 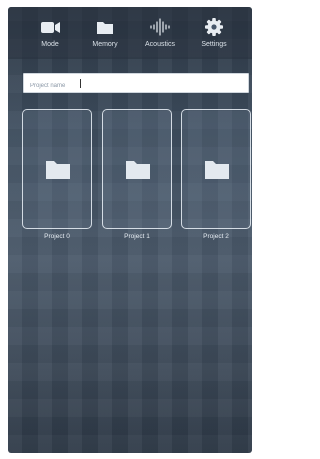 I want to click on top-navigation-bar: Mode Memory Acoustics Settings, so click(x=130, y=33).